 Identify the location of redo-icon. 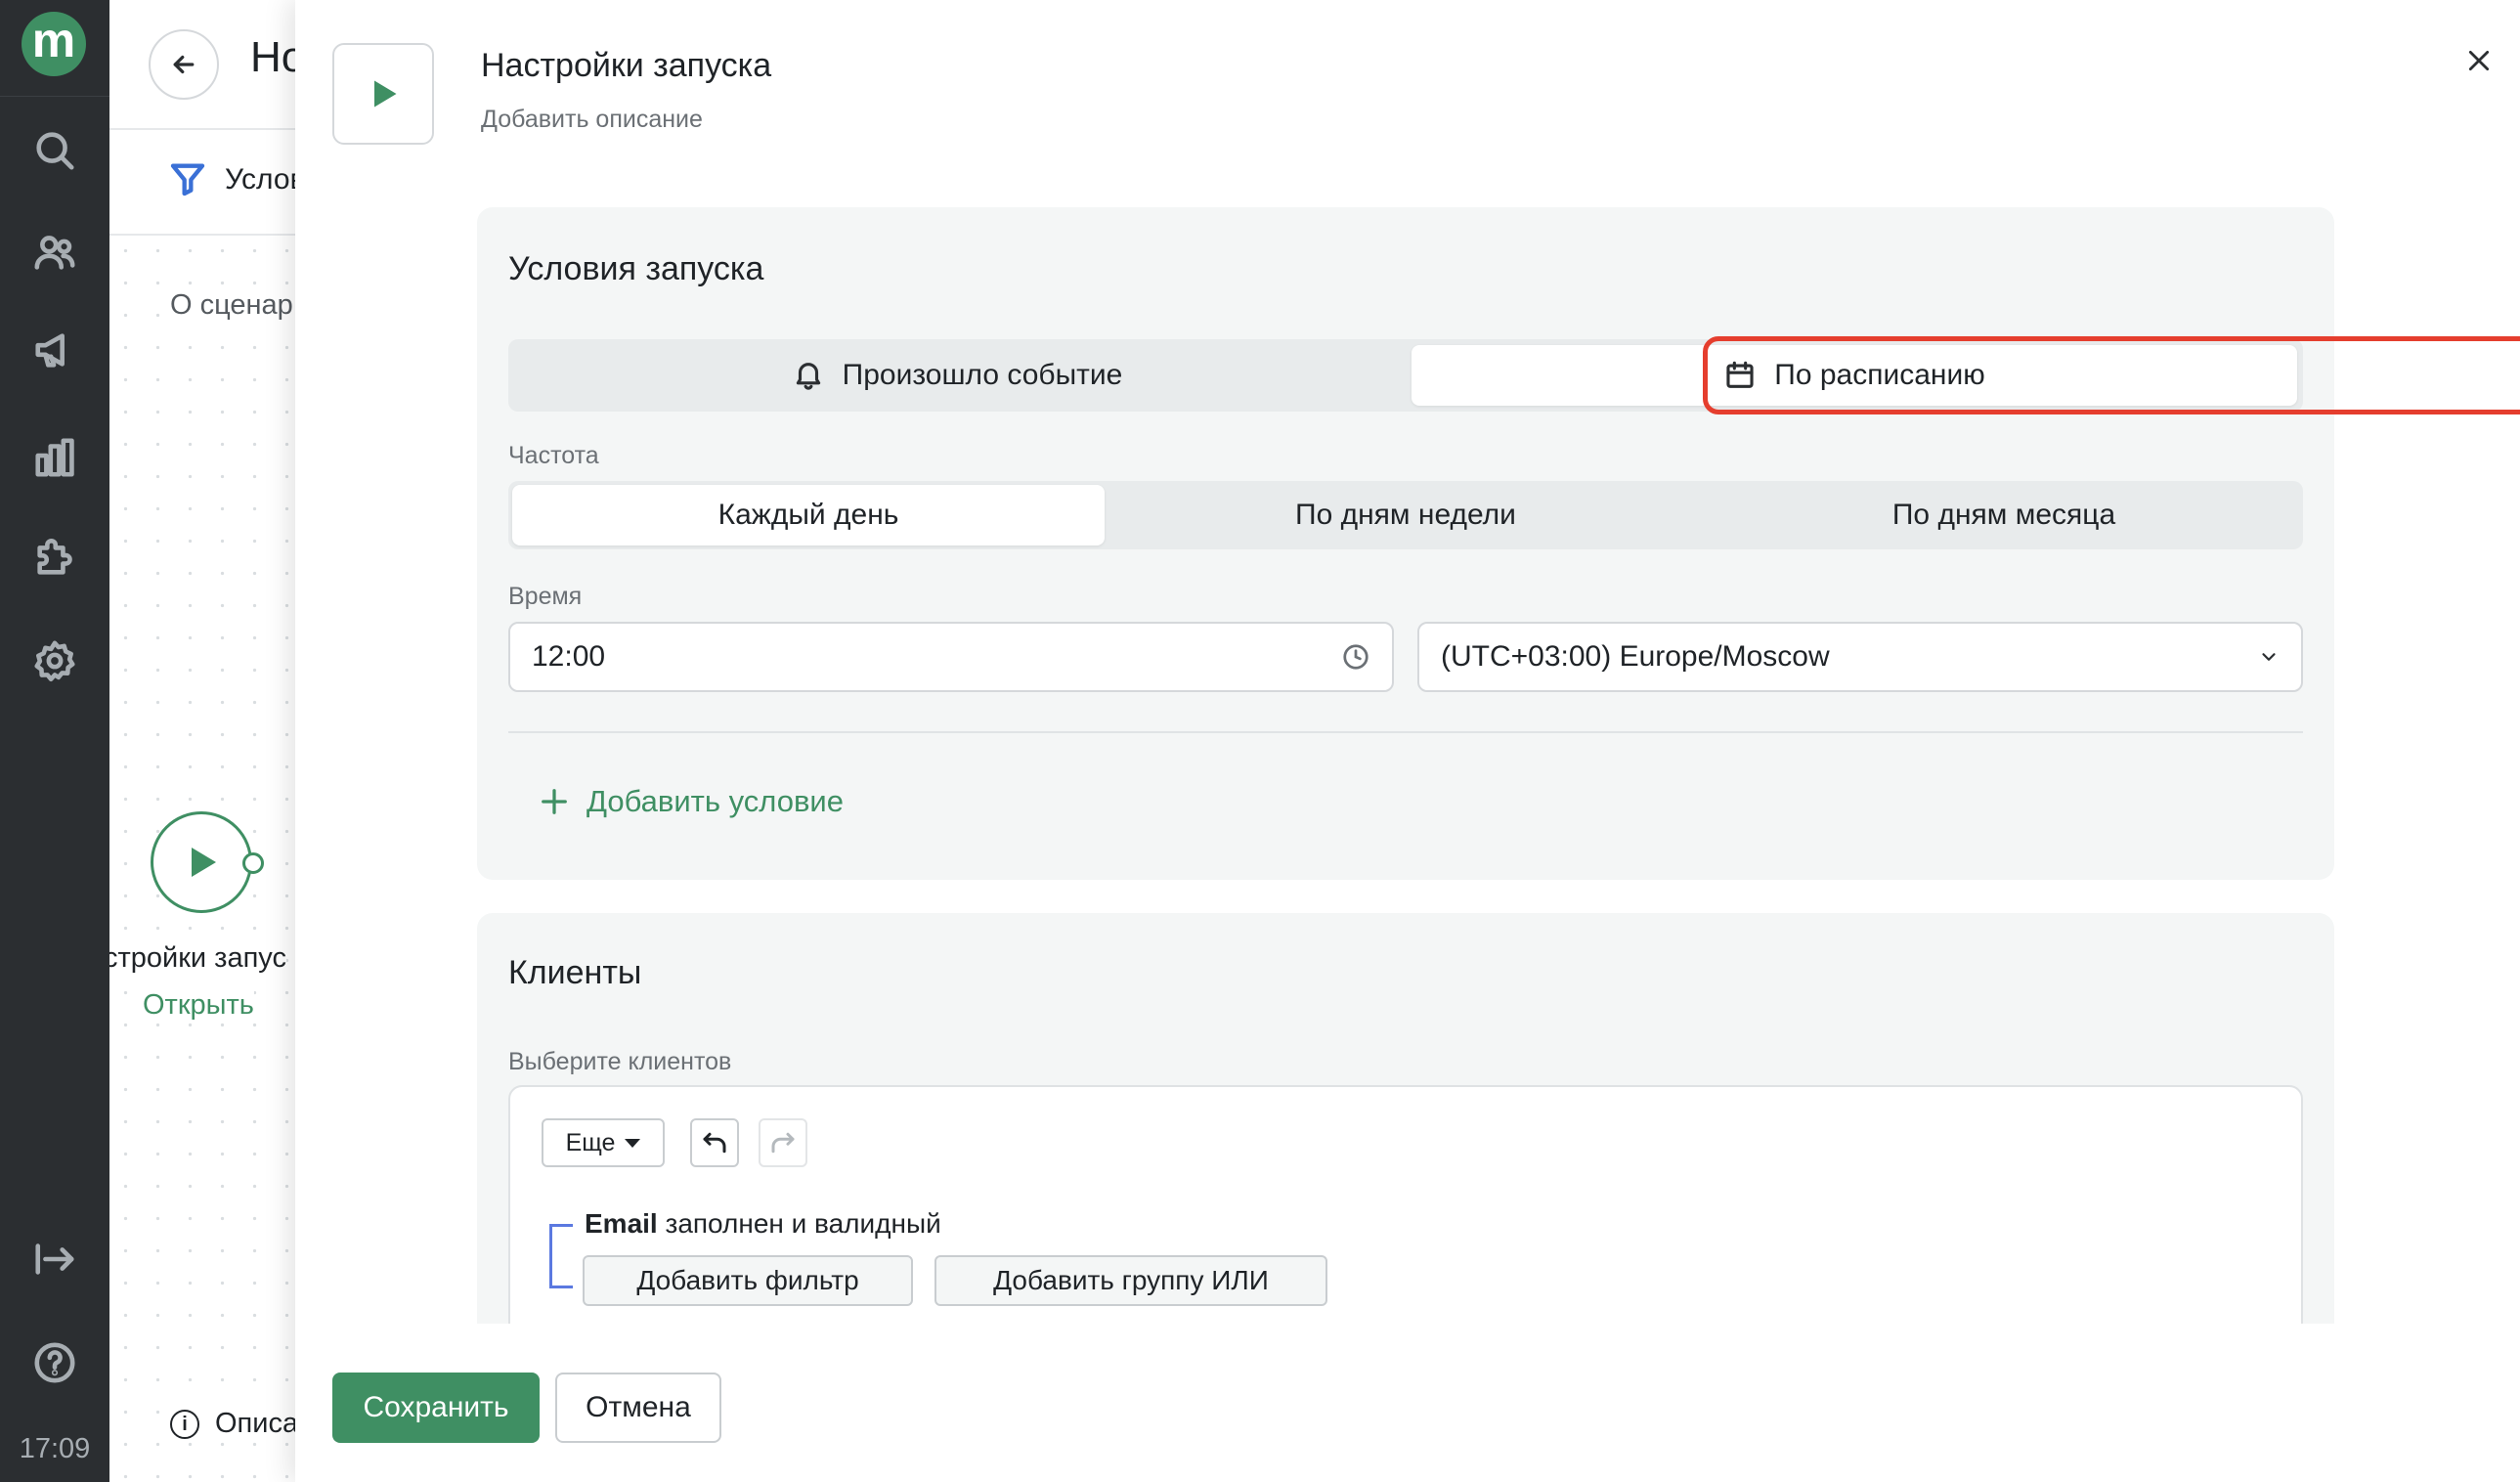
(783, 1143).